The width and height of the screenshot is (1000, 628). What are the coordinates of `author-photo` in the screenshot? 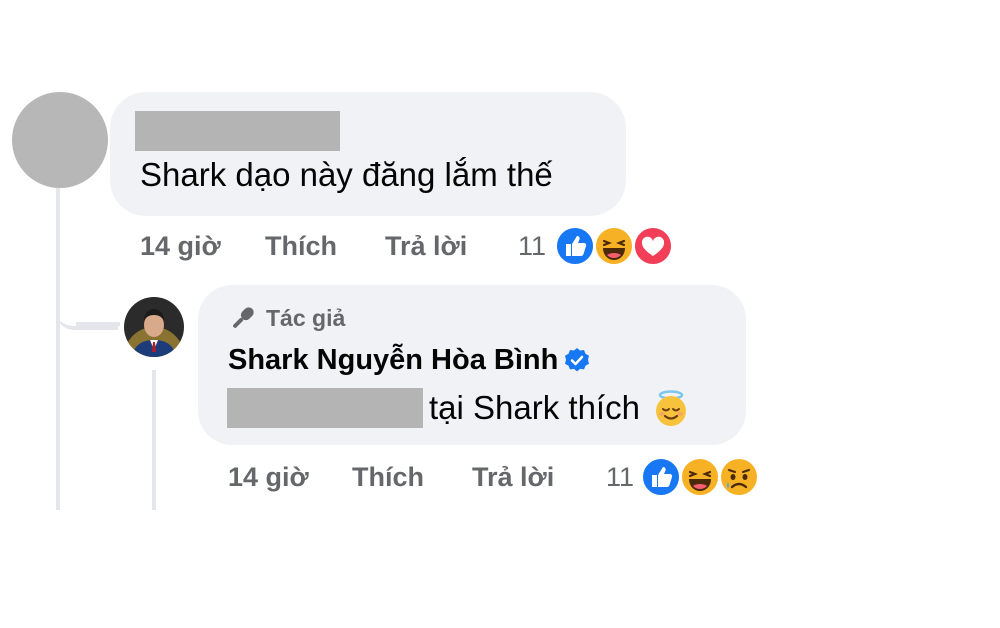 It's located at (154, 327).